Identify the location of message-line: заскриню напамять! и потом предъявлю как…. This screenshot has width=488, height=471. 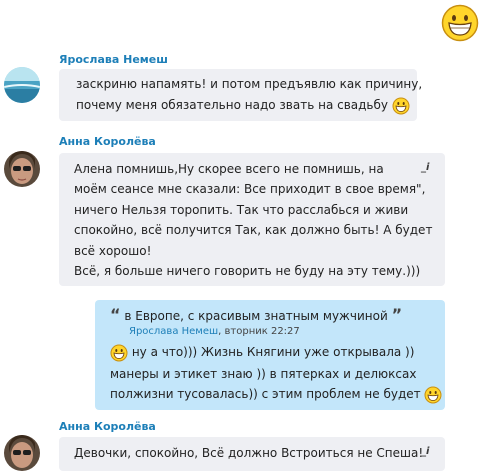
(249, 84).